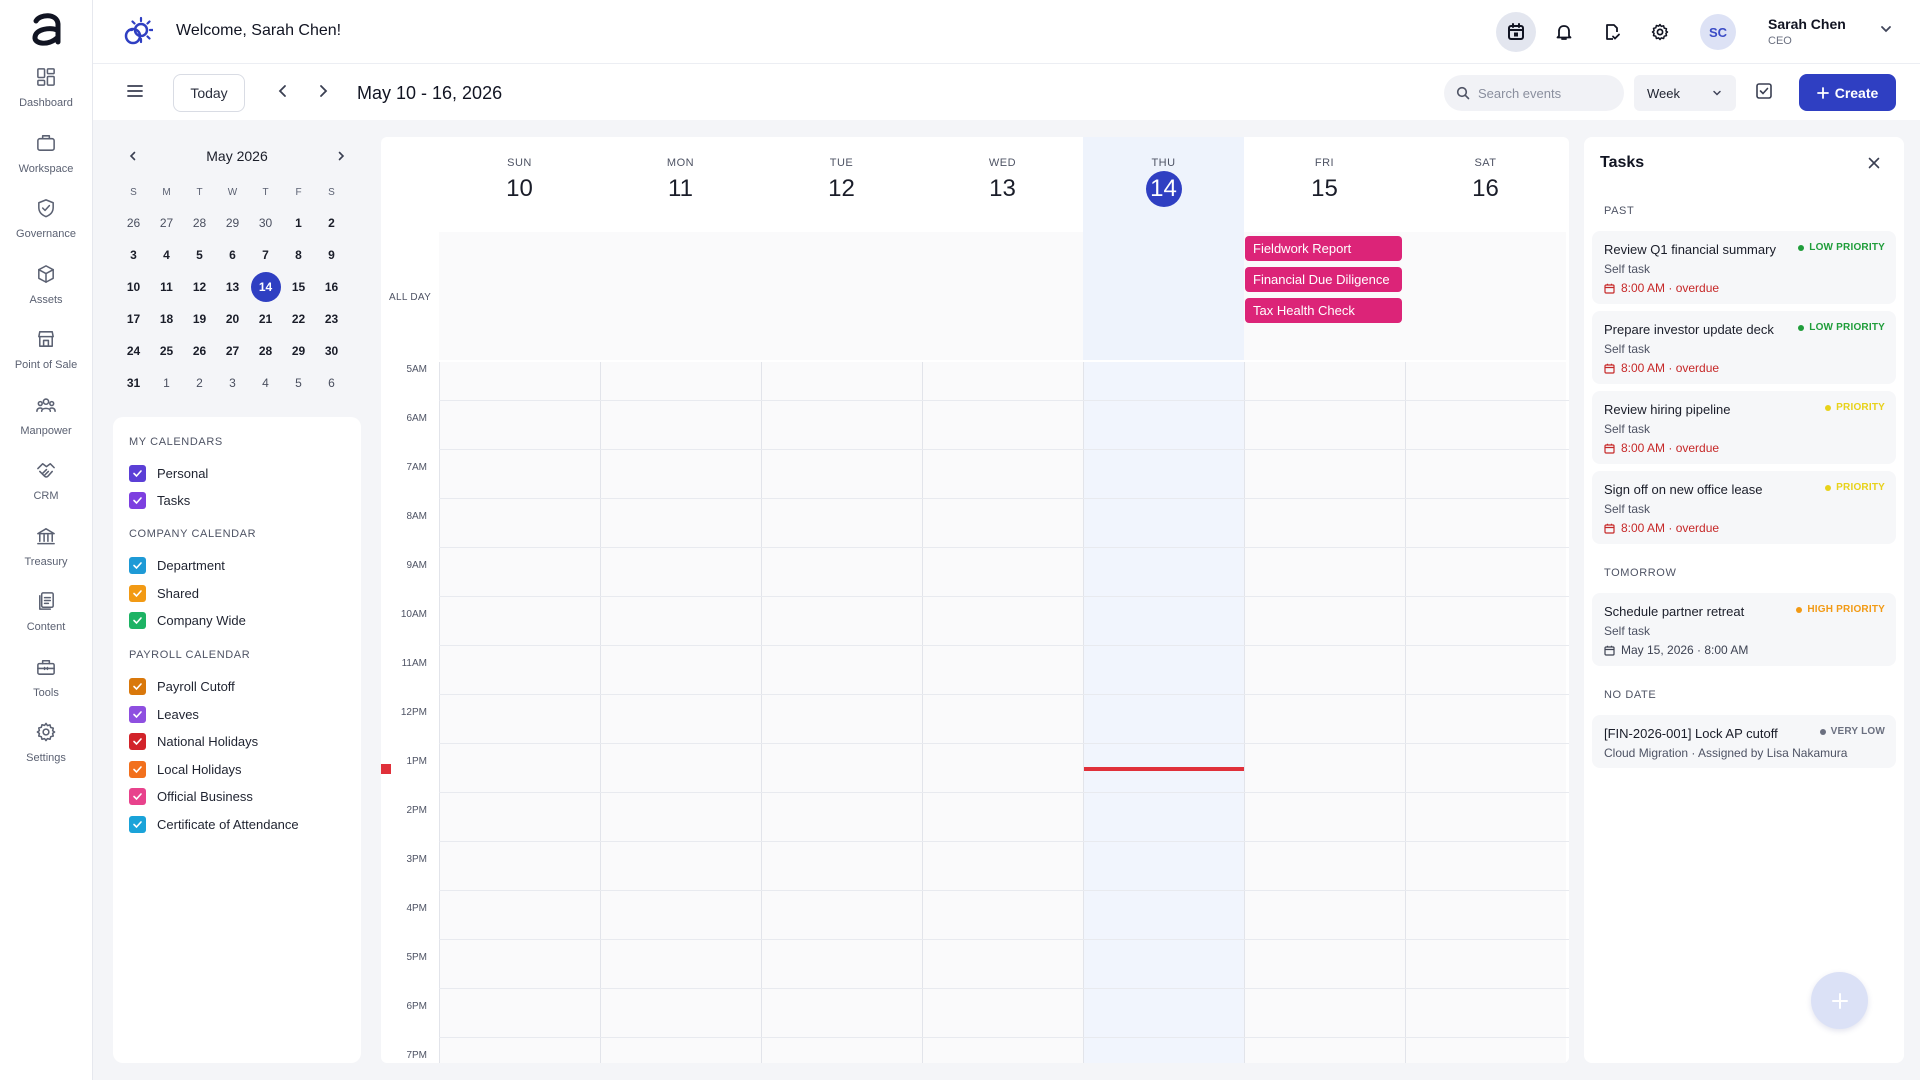 The width and height of the screenshot is (1920, 1080). Describe the element at coordinates (331, 319) in the screenshot. I see `mini-calendar-day: 23` at that location.